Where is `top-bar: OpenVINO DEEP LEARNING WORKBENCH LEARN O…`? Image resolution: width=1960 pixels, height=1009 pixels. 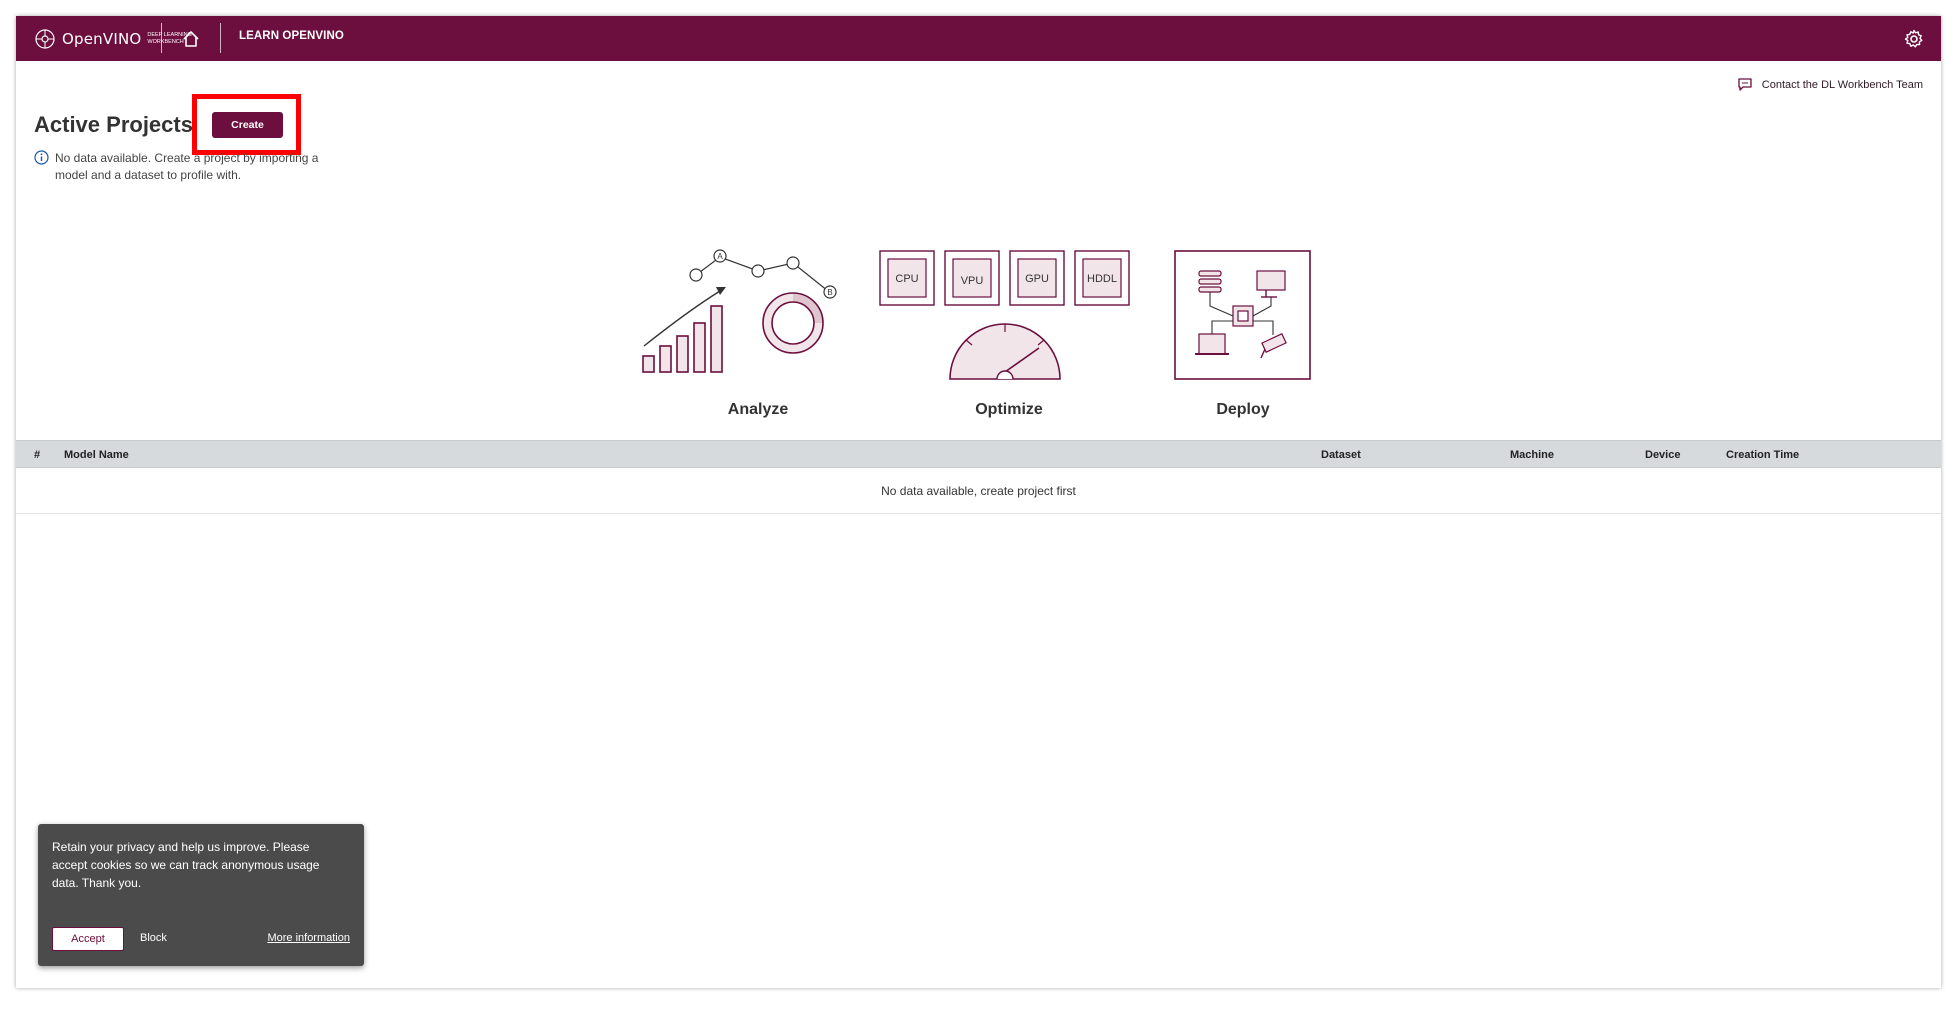 top-bar: OpenVINO DEEP LEARNING WORKBENCH LEARN O… is located at coordinates (978, 38).